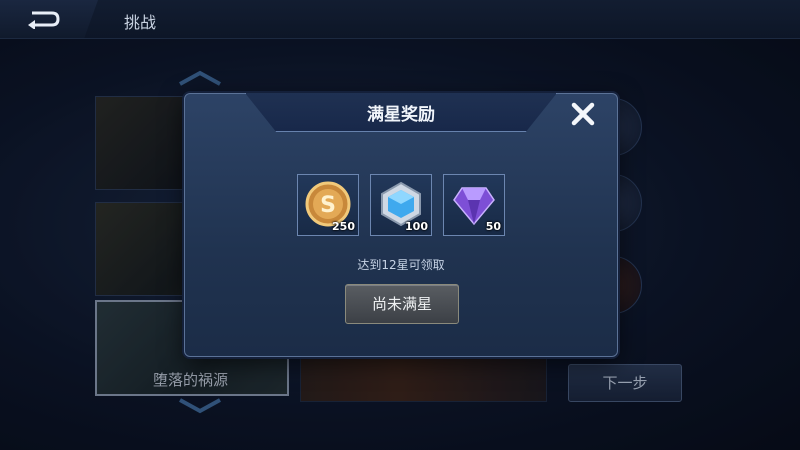 This screenshot has height=450, width=800. Describe the element at coordinates (493, 226) in the screenshot. I see `reward-quantity: 50` at that location.